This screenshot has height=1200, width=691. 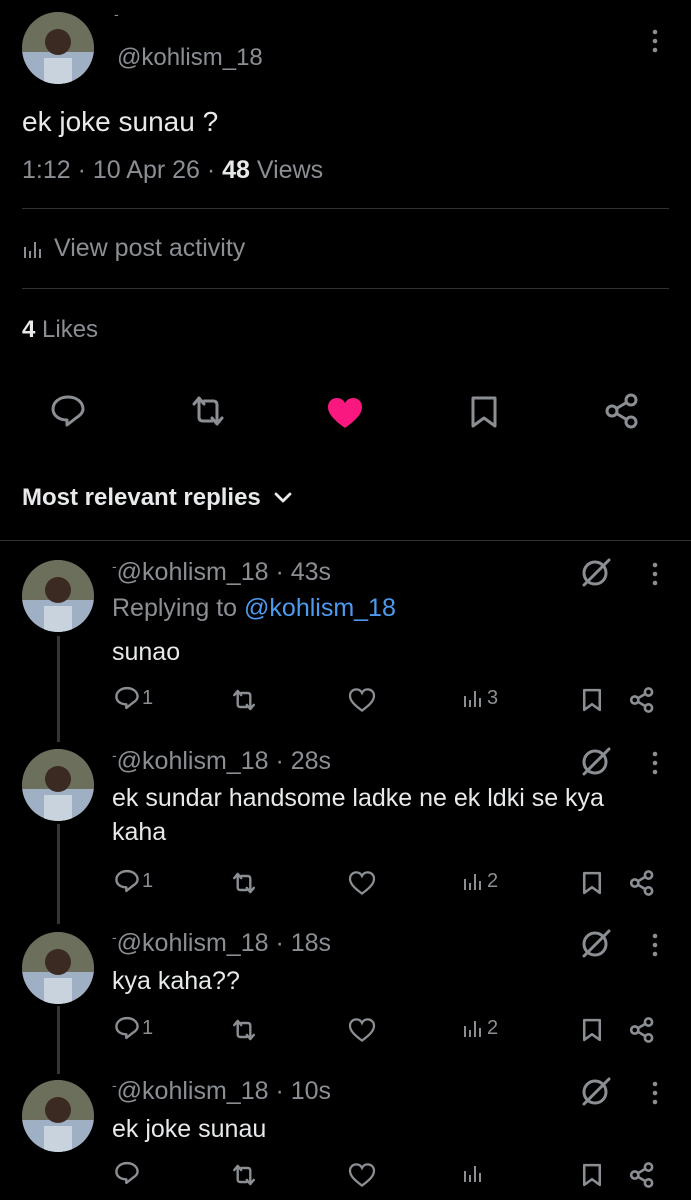 What do you see at coordinates (236, 170) in the screenshot?
I see `post-views-count: 48` at bounding box center [236, 170].